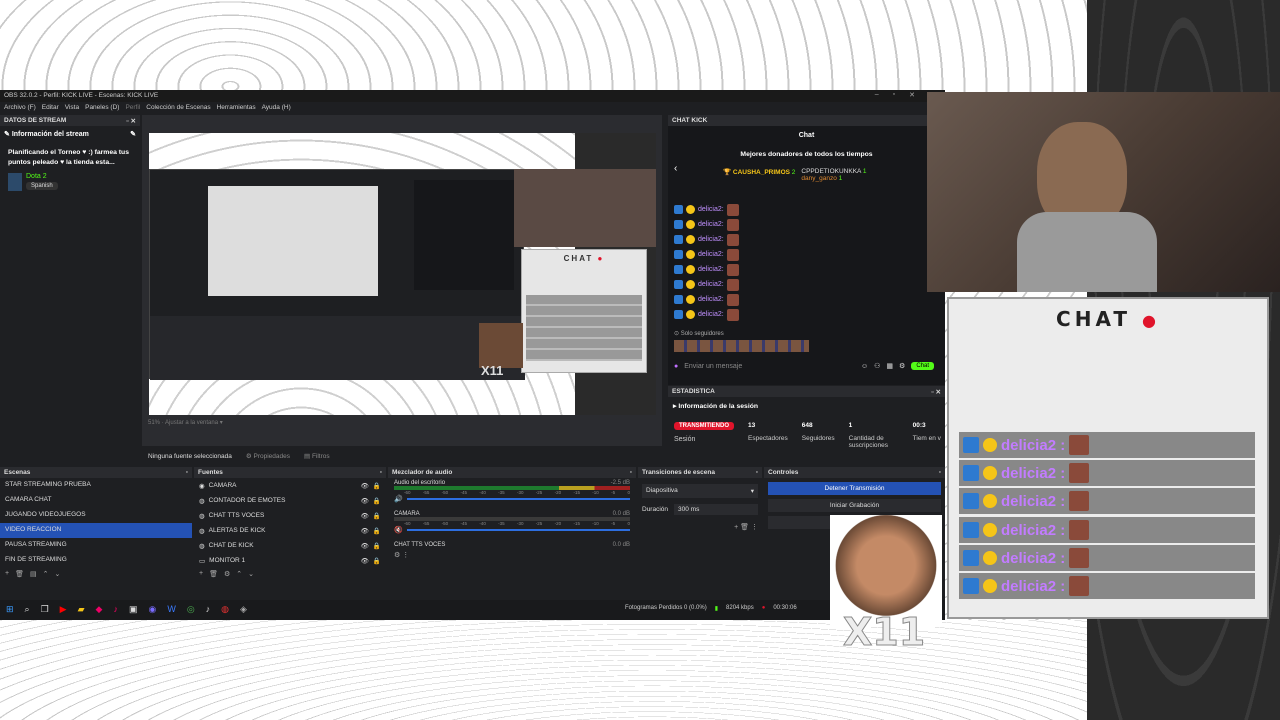  Describe the element at coordinates (191, 423) in the screenshot. I see `fit-window: Ajustar a la ventana` at that location.